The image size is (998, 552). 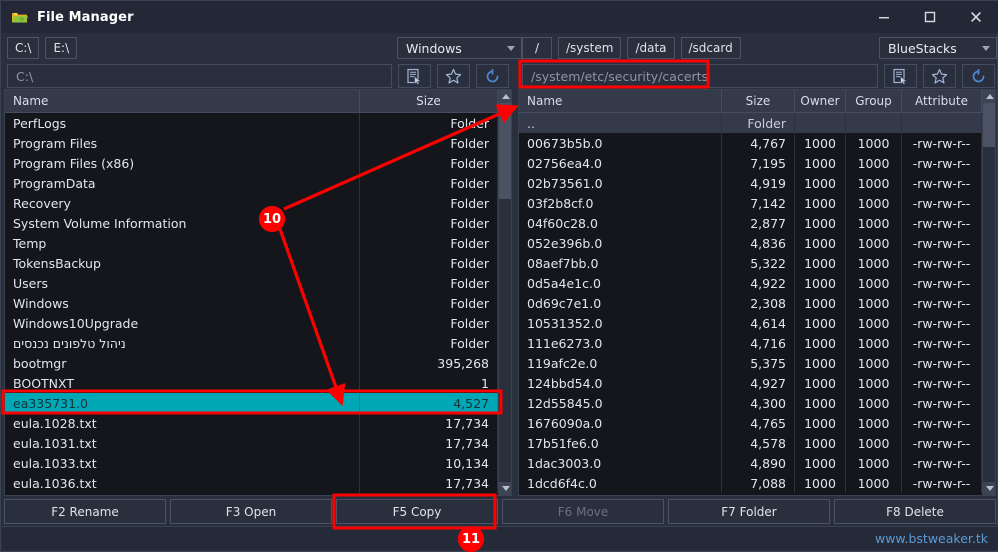 What do you see at coordinates (757, 163) in the screenshot?
I see `right-file-row: 02756ea4.0 7,195 1000 1000 -rw-rw-r--` at bounding box center [757, 163].